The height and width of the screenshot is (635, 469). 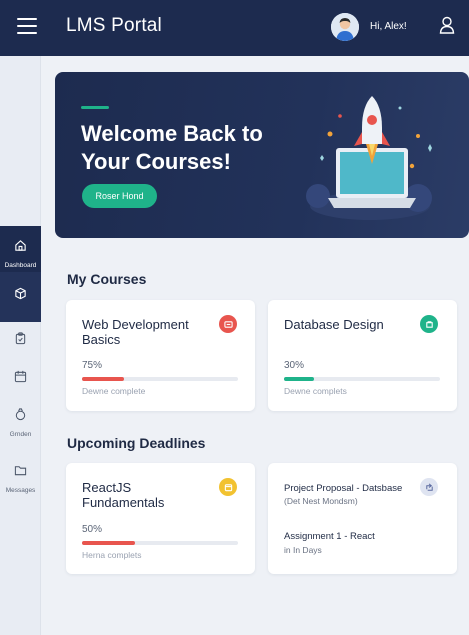 I want to click on course-status: Dewne complets, so click(x=315, y=391).